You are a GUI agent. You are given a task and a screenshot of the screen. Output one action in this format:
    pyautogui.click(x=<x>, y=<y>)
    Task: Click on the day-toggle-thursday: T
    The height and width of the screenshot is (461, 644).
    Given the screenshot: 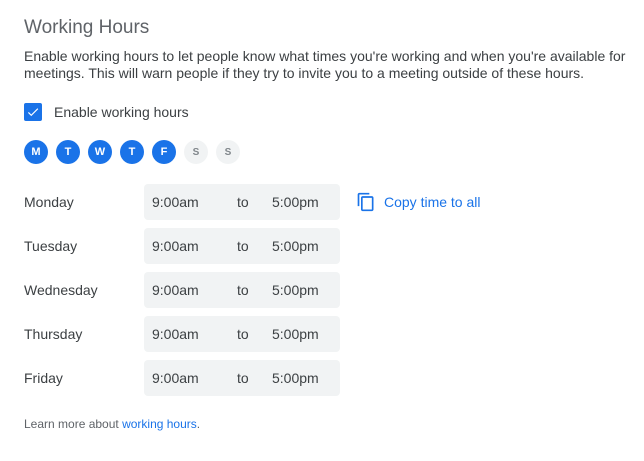 What is the action you would take?
    pyautogui.click(x=132, y=152)
    